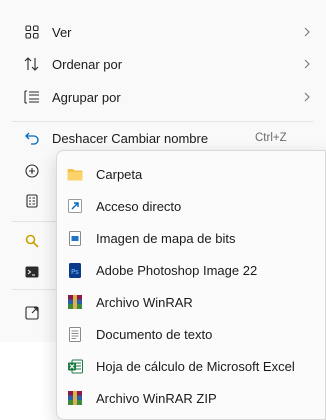 The width and height of the screenshot is (326, 420). What do you see at coordinates (130, 138) in the screenshot?
I see `menu-item-label: Deshacer Cambiar nombre` at bounding box center [130, 138].